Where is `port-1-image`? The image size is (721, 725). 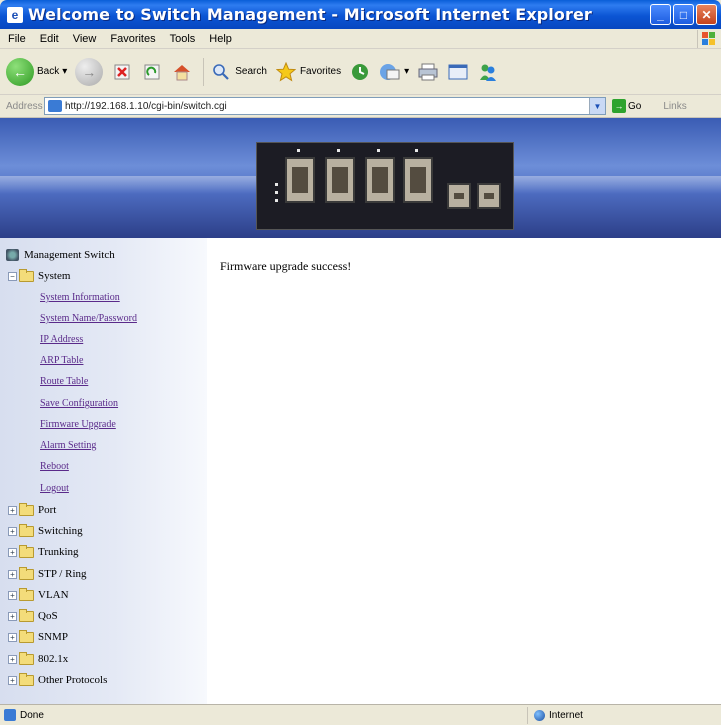 port-1-image is located at coordinates (300, 180).